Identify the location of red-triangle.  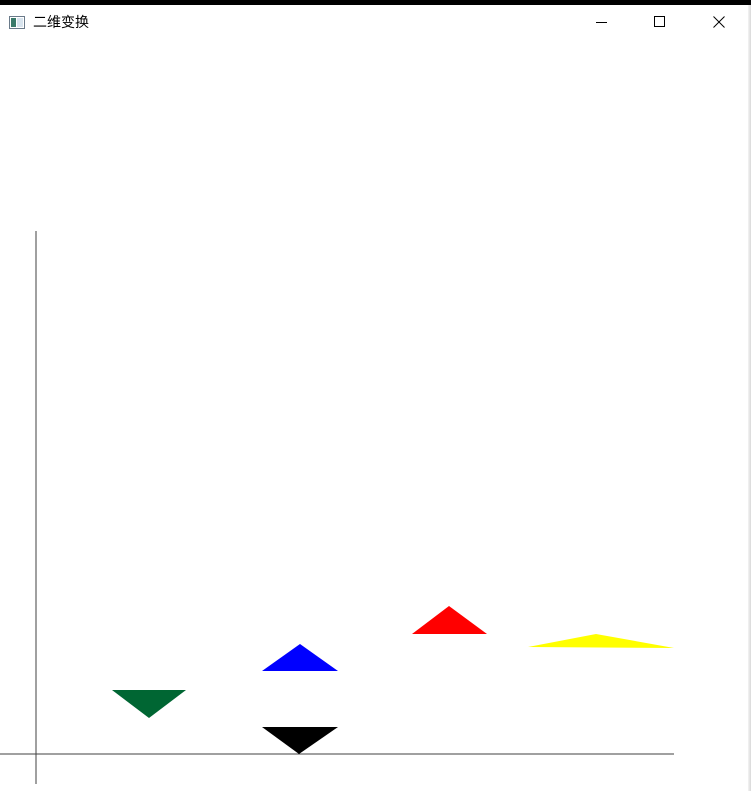
(449, 620).